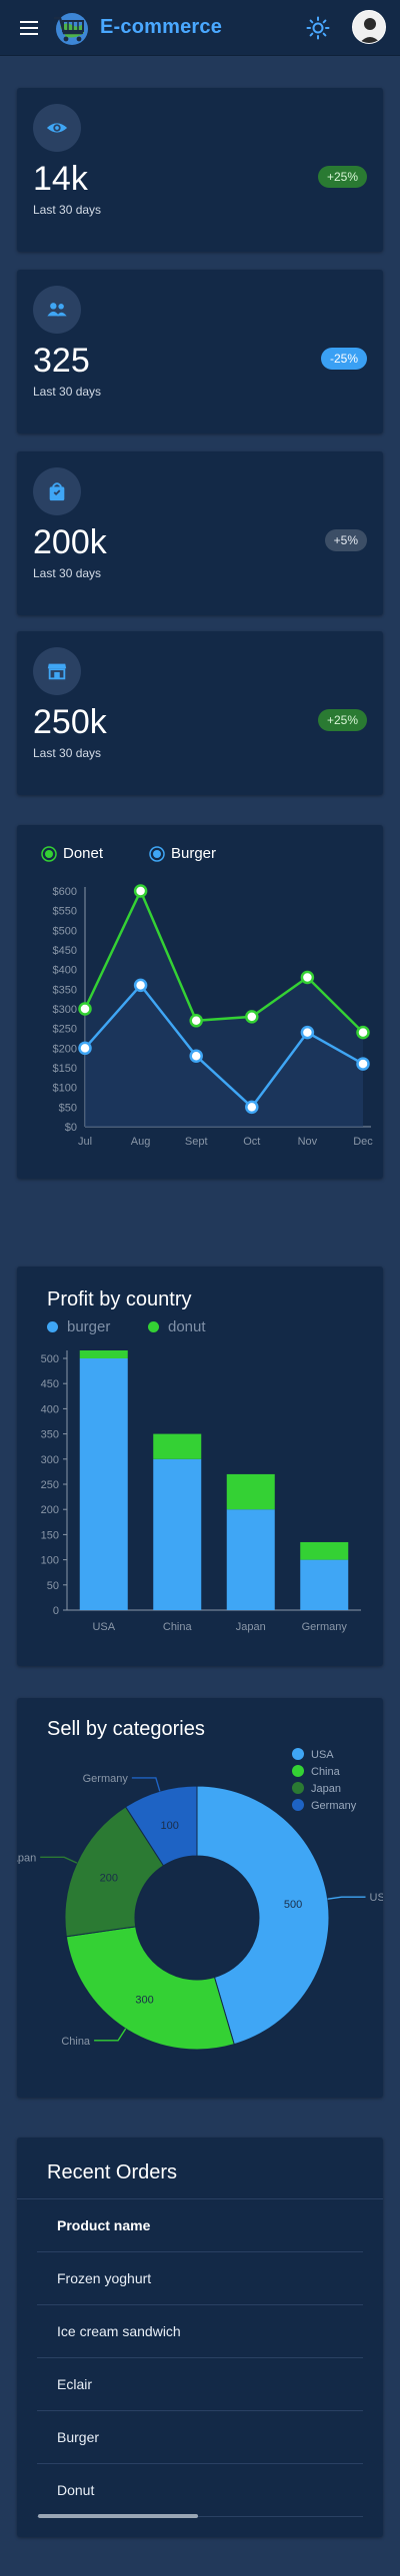 The height and width of the screenshot is (2576, 400). Describe the element at coordinates (182, 854) in the screenshot. I see `legend-item-burger: Burger` at that location.